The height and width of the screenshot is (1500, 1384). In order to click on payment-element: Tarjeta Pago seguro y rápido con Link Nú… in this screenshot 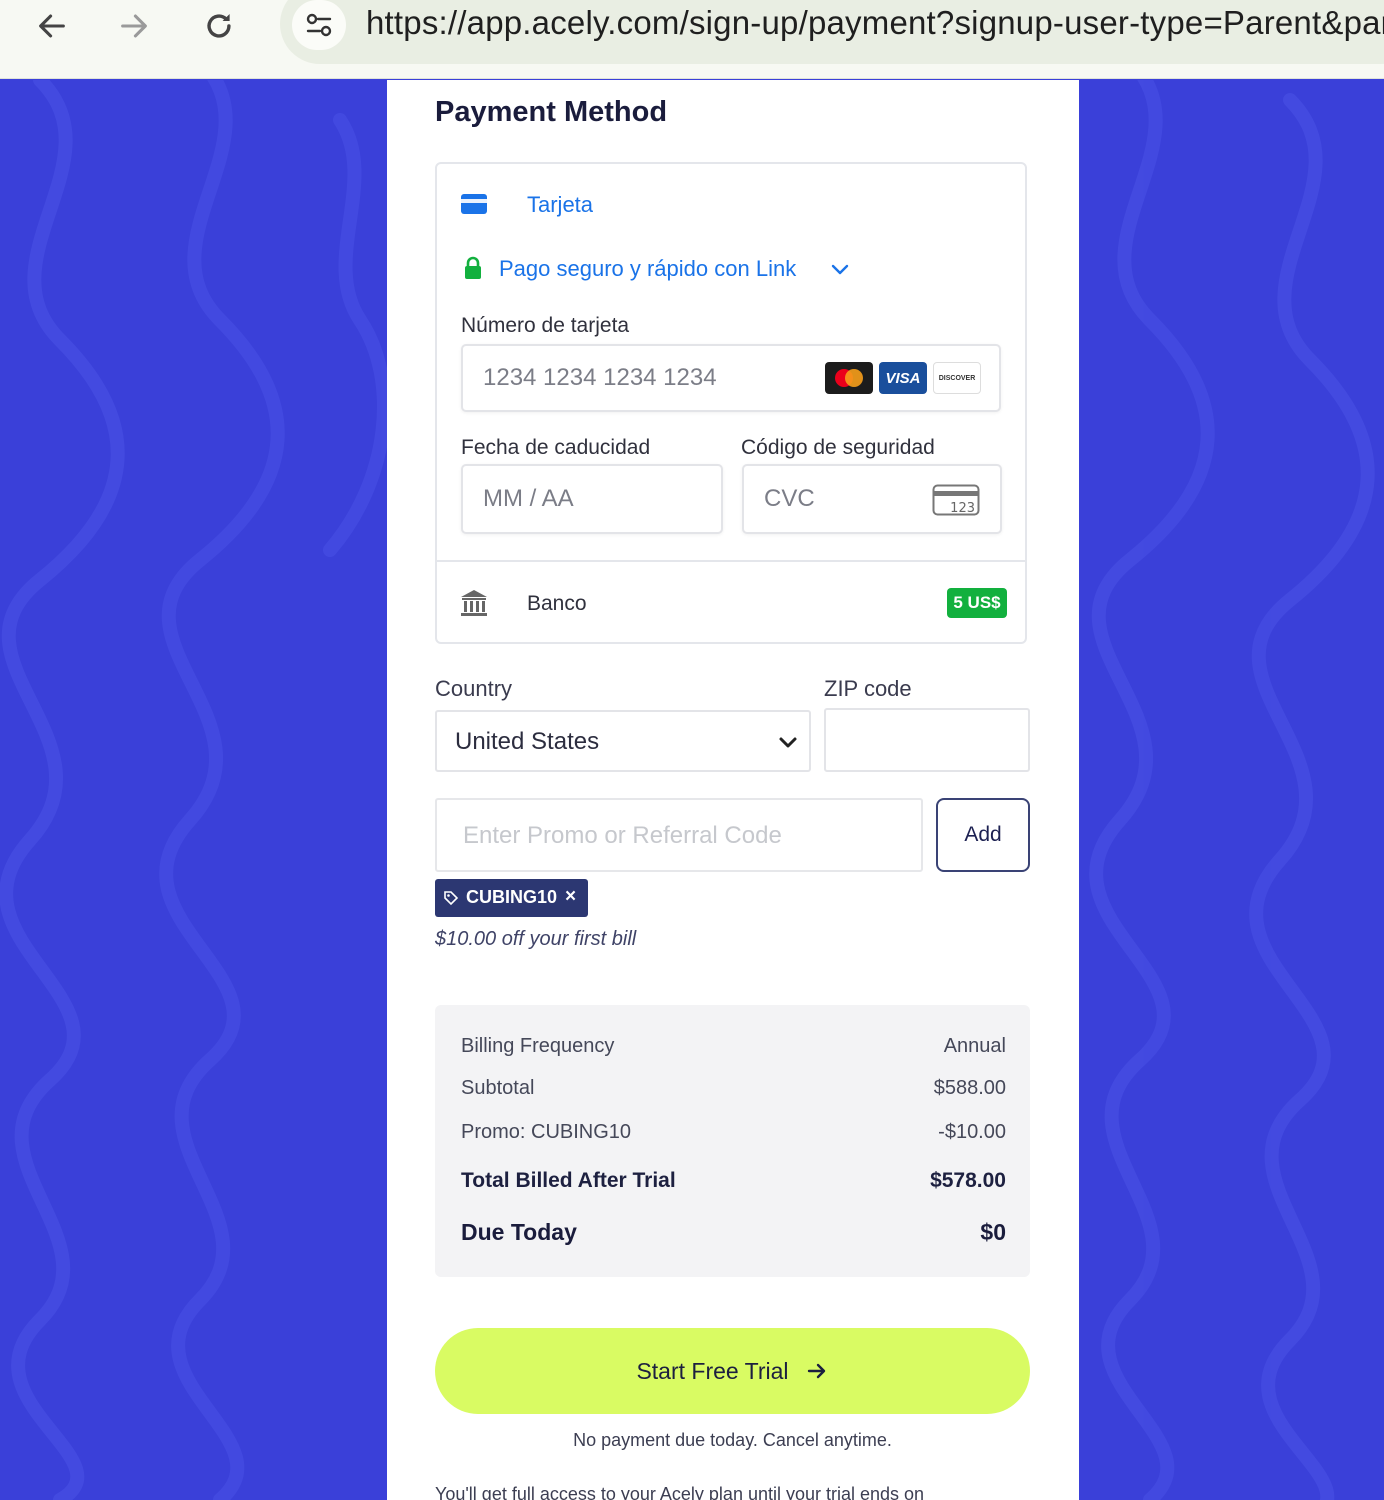, I will do `click(731, 403)`.